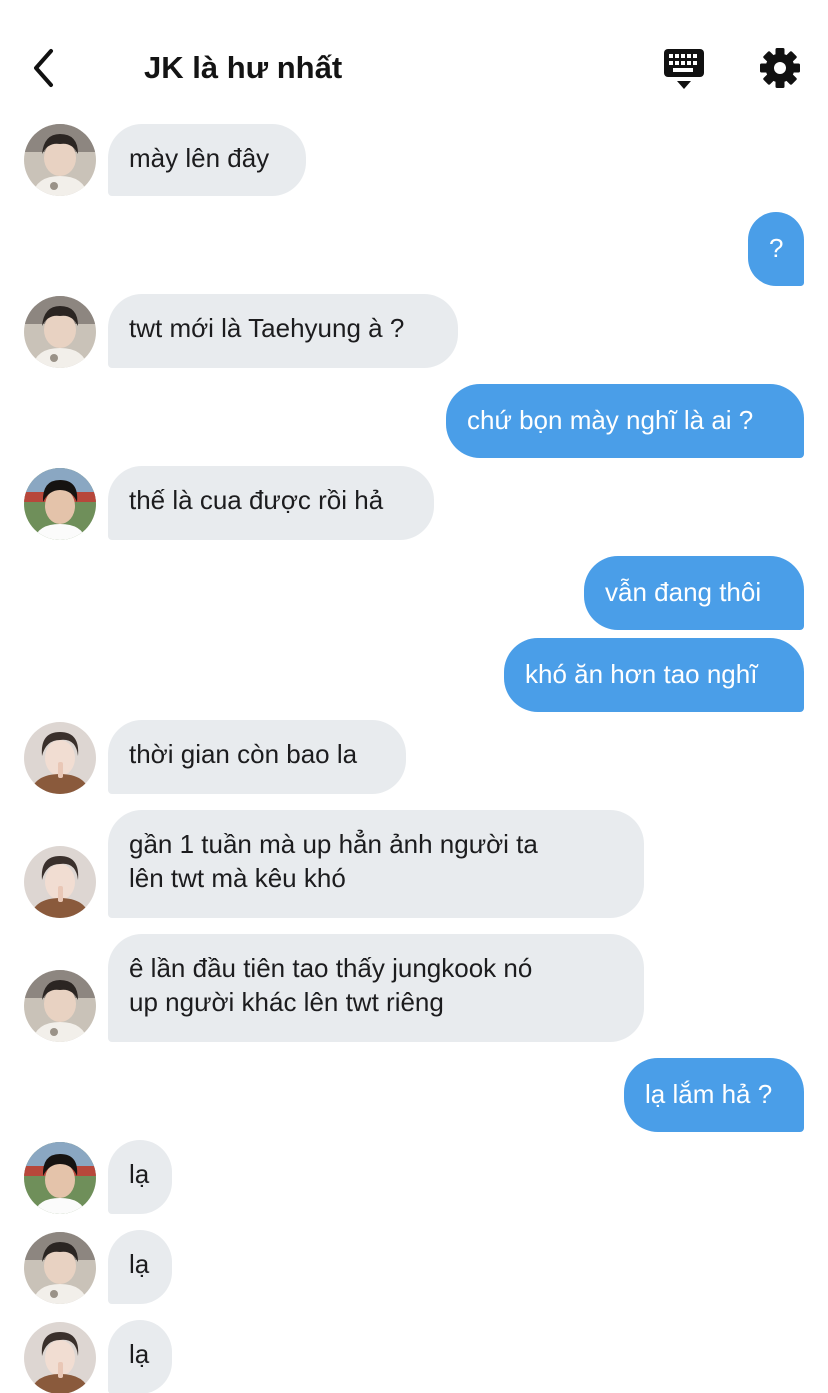 The height and width of the screenshot is (1393, 828). What do you see at coordinates (283, 331) in the screenshot?
I see `message-bubble: twt mới là Taehyung à ?` at bounding box center [283, 331].